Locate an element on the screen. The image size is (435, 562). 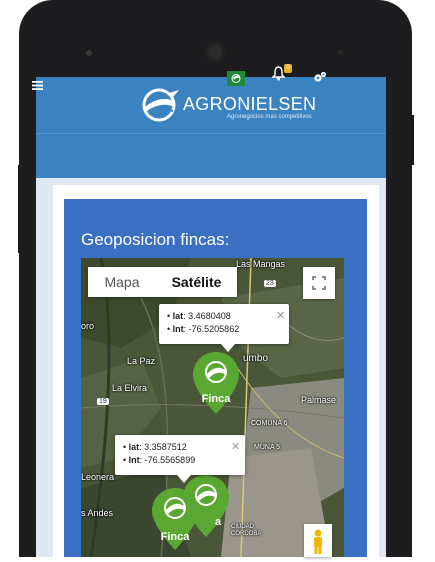
place-label: La Elvira is located at coordinates (130, 388).